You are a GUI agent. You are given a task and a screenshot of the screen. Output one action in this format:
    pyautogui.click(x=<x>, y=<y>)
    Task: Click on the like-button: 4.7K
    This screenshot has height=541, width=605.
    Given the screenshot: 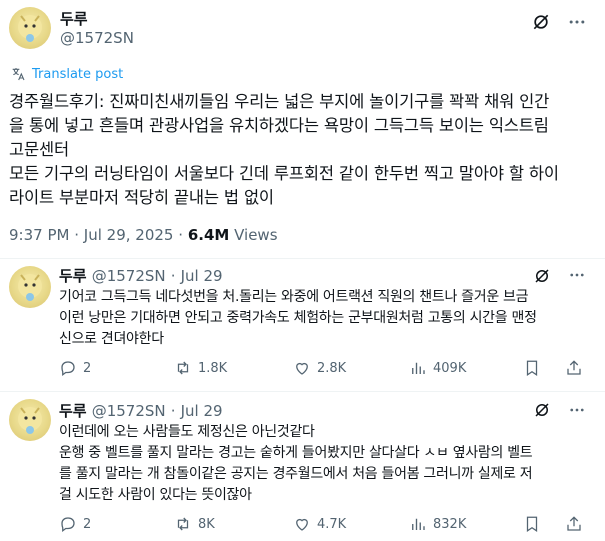 What is the action you would take?
    pyautogui.click(x=319, y=524)
    